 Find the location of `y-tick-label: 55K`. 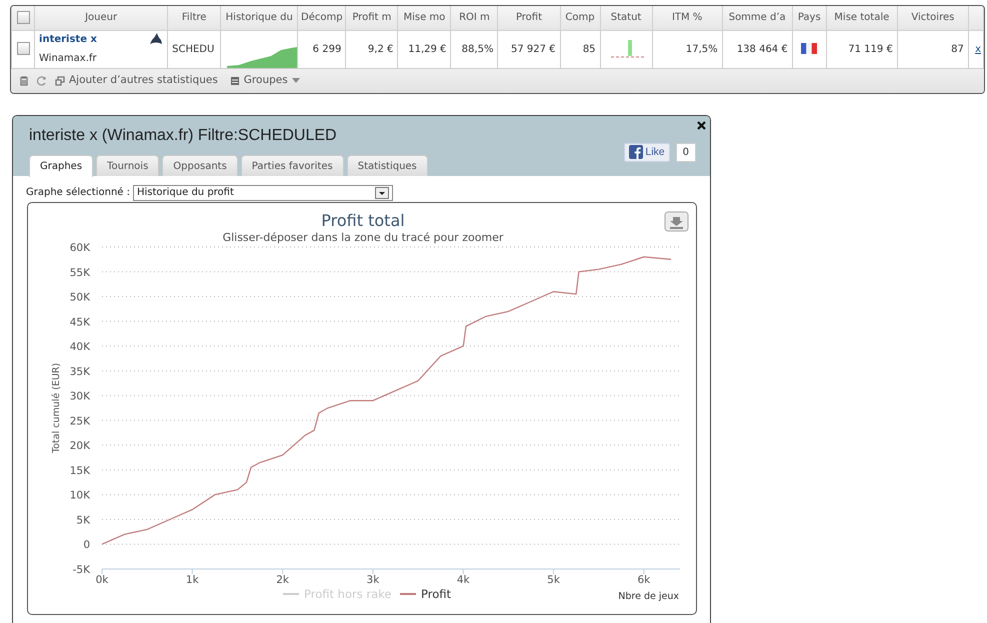

y-tick-label: 55K is located at coordinates (80, 272).